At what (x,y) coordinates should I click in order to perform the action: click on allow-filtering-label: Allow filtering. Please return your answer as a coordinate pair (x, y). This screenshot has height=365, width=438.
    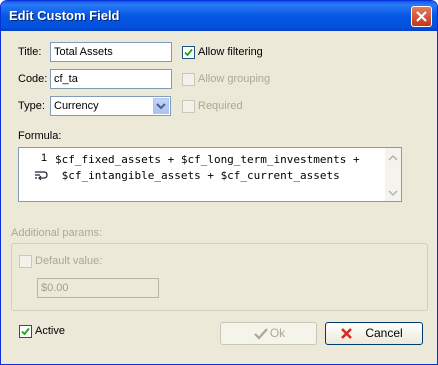
    Looking at the image, I should click on (230, 52).